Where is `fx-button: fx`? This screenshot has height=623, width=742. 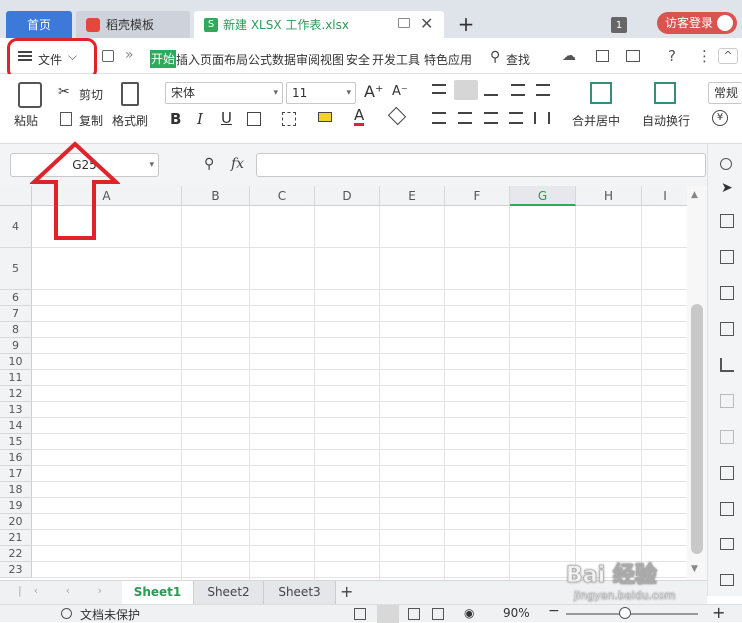
fx-button: fx is located at coordinates (237, 164).